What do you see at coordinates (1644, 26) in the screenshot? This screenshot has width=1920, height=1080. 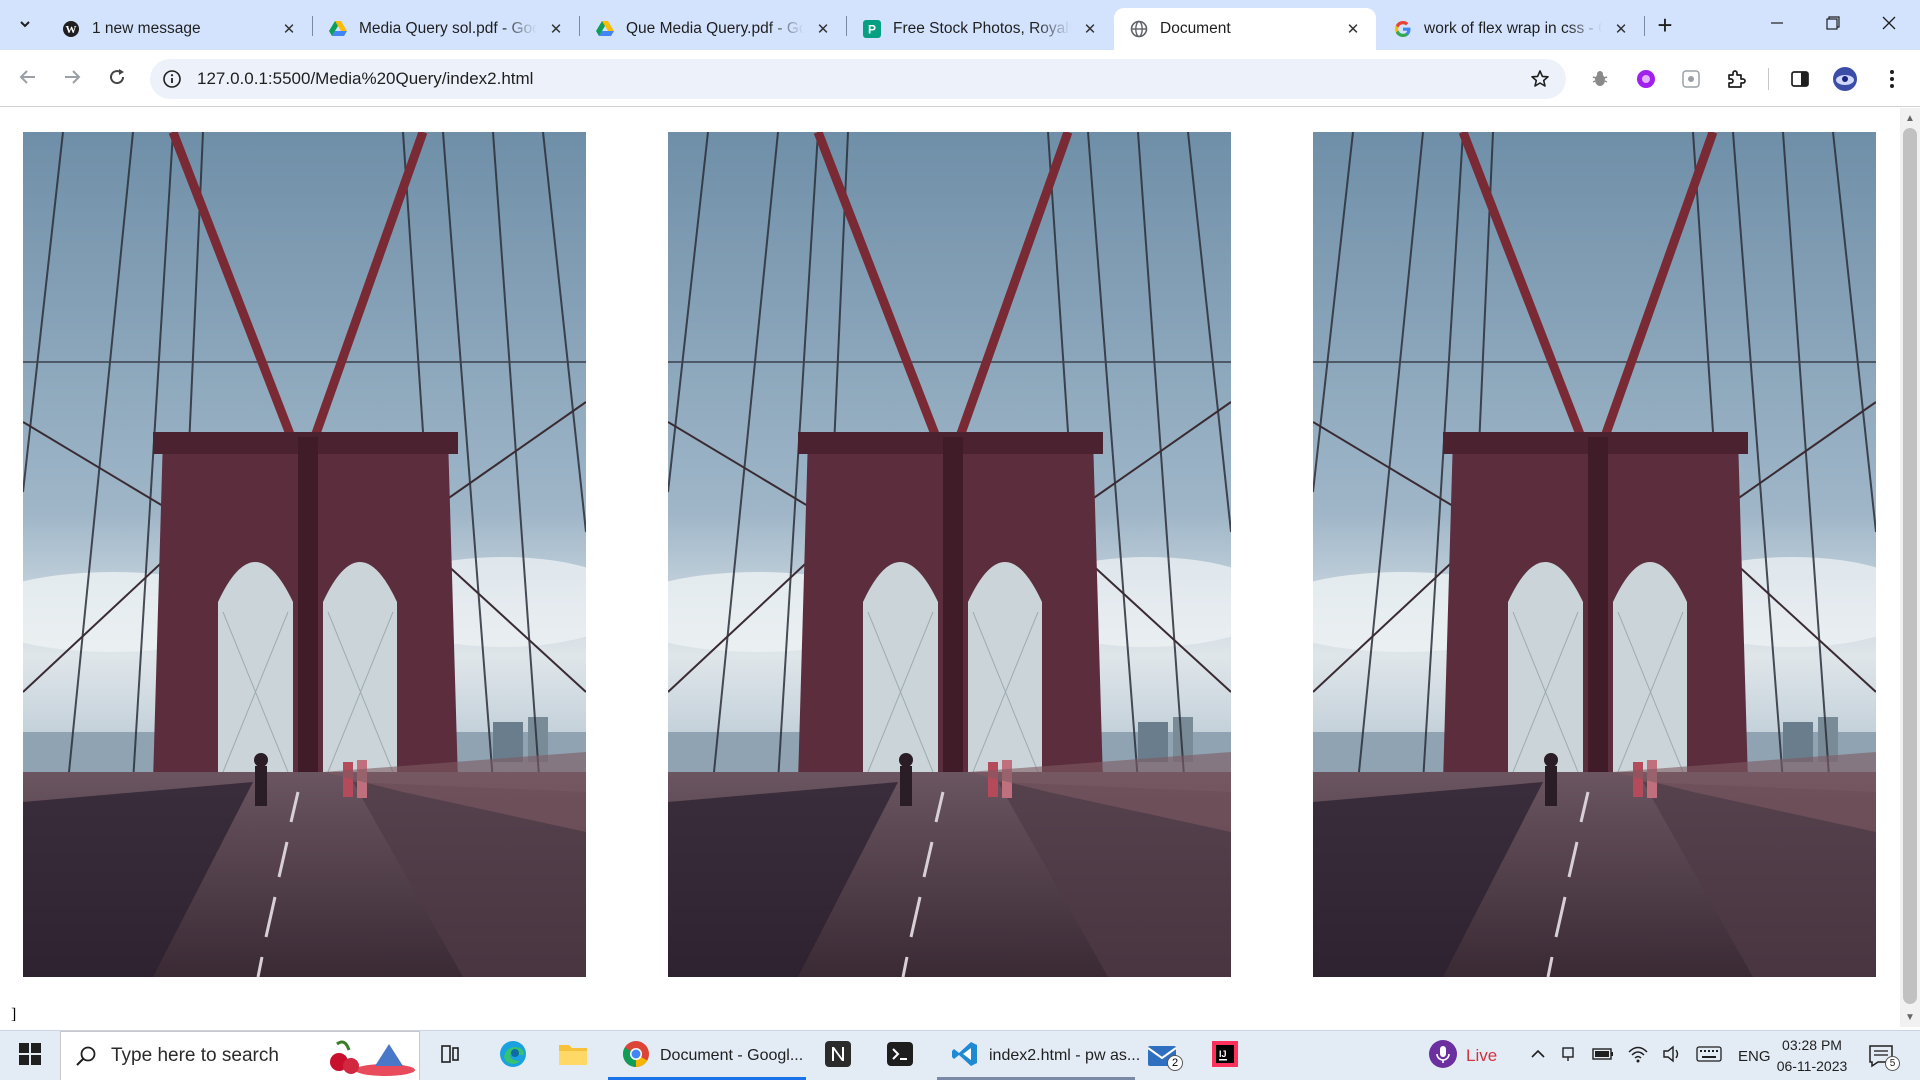 I see `tab-separator` at bounding box center [1644, 26].